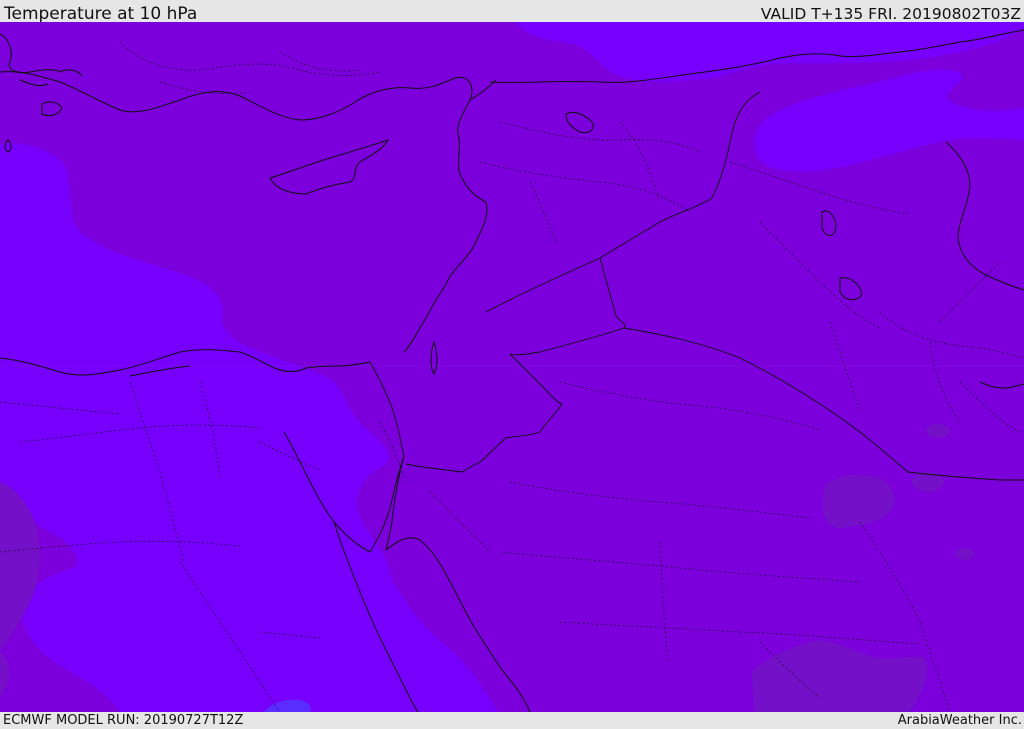 The image size is (1024, 729). I want to click on map-title: Temperature at 10 hPa, so click(101, 14).